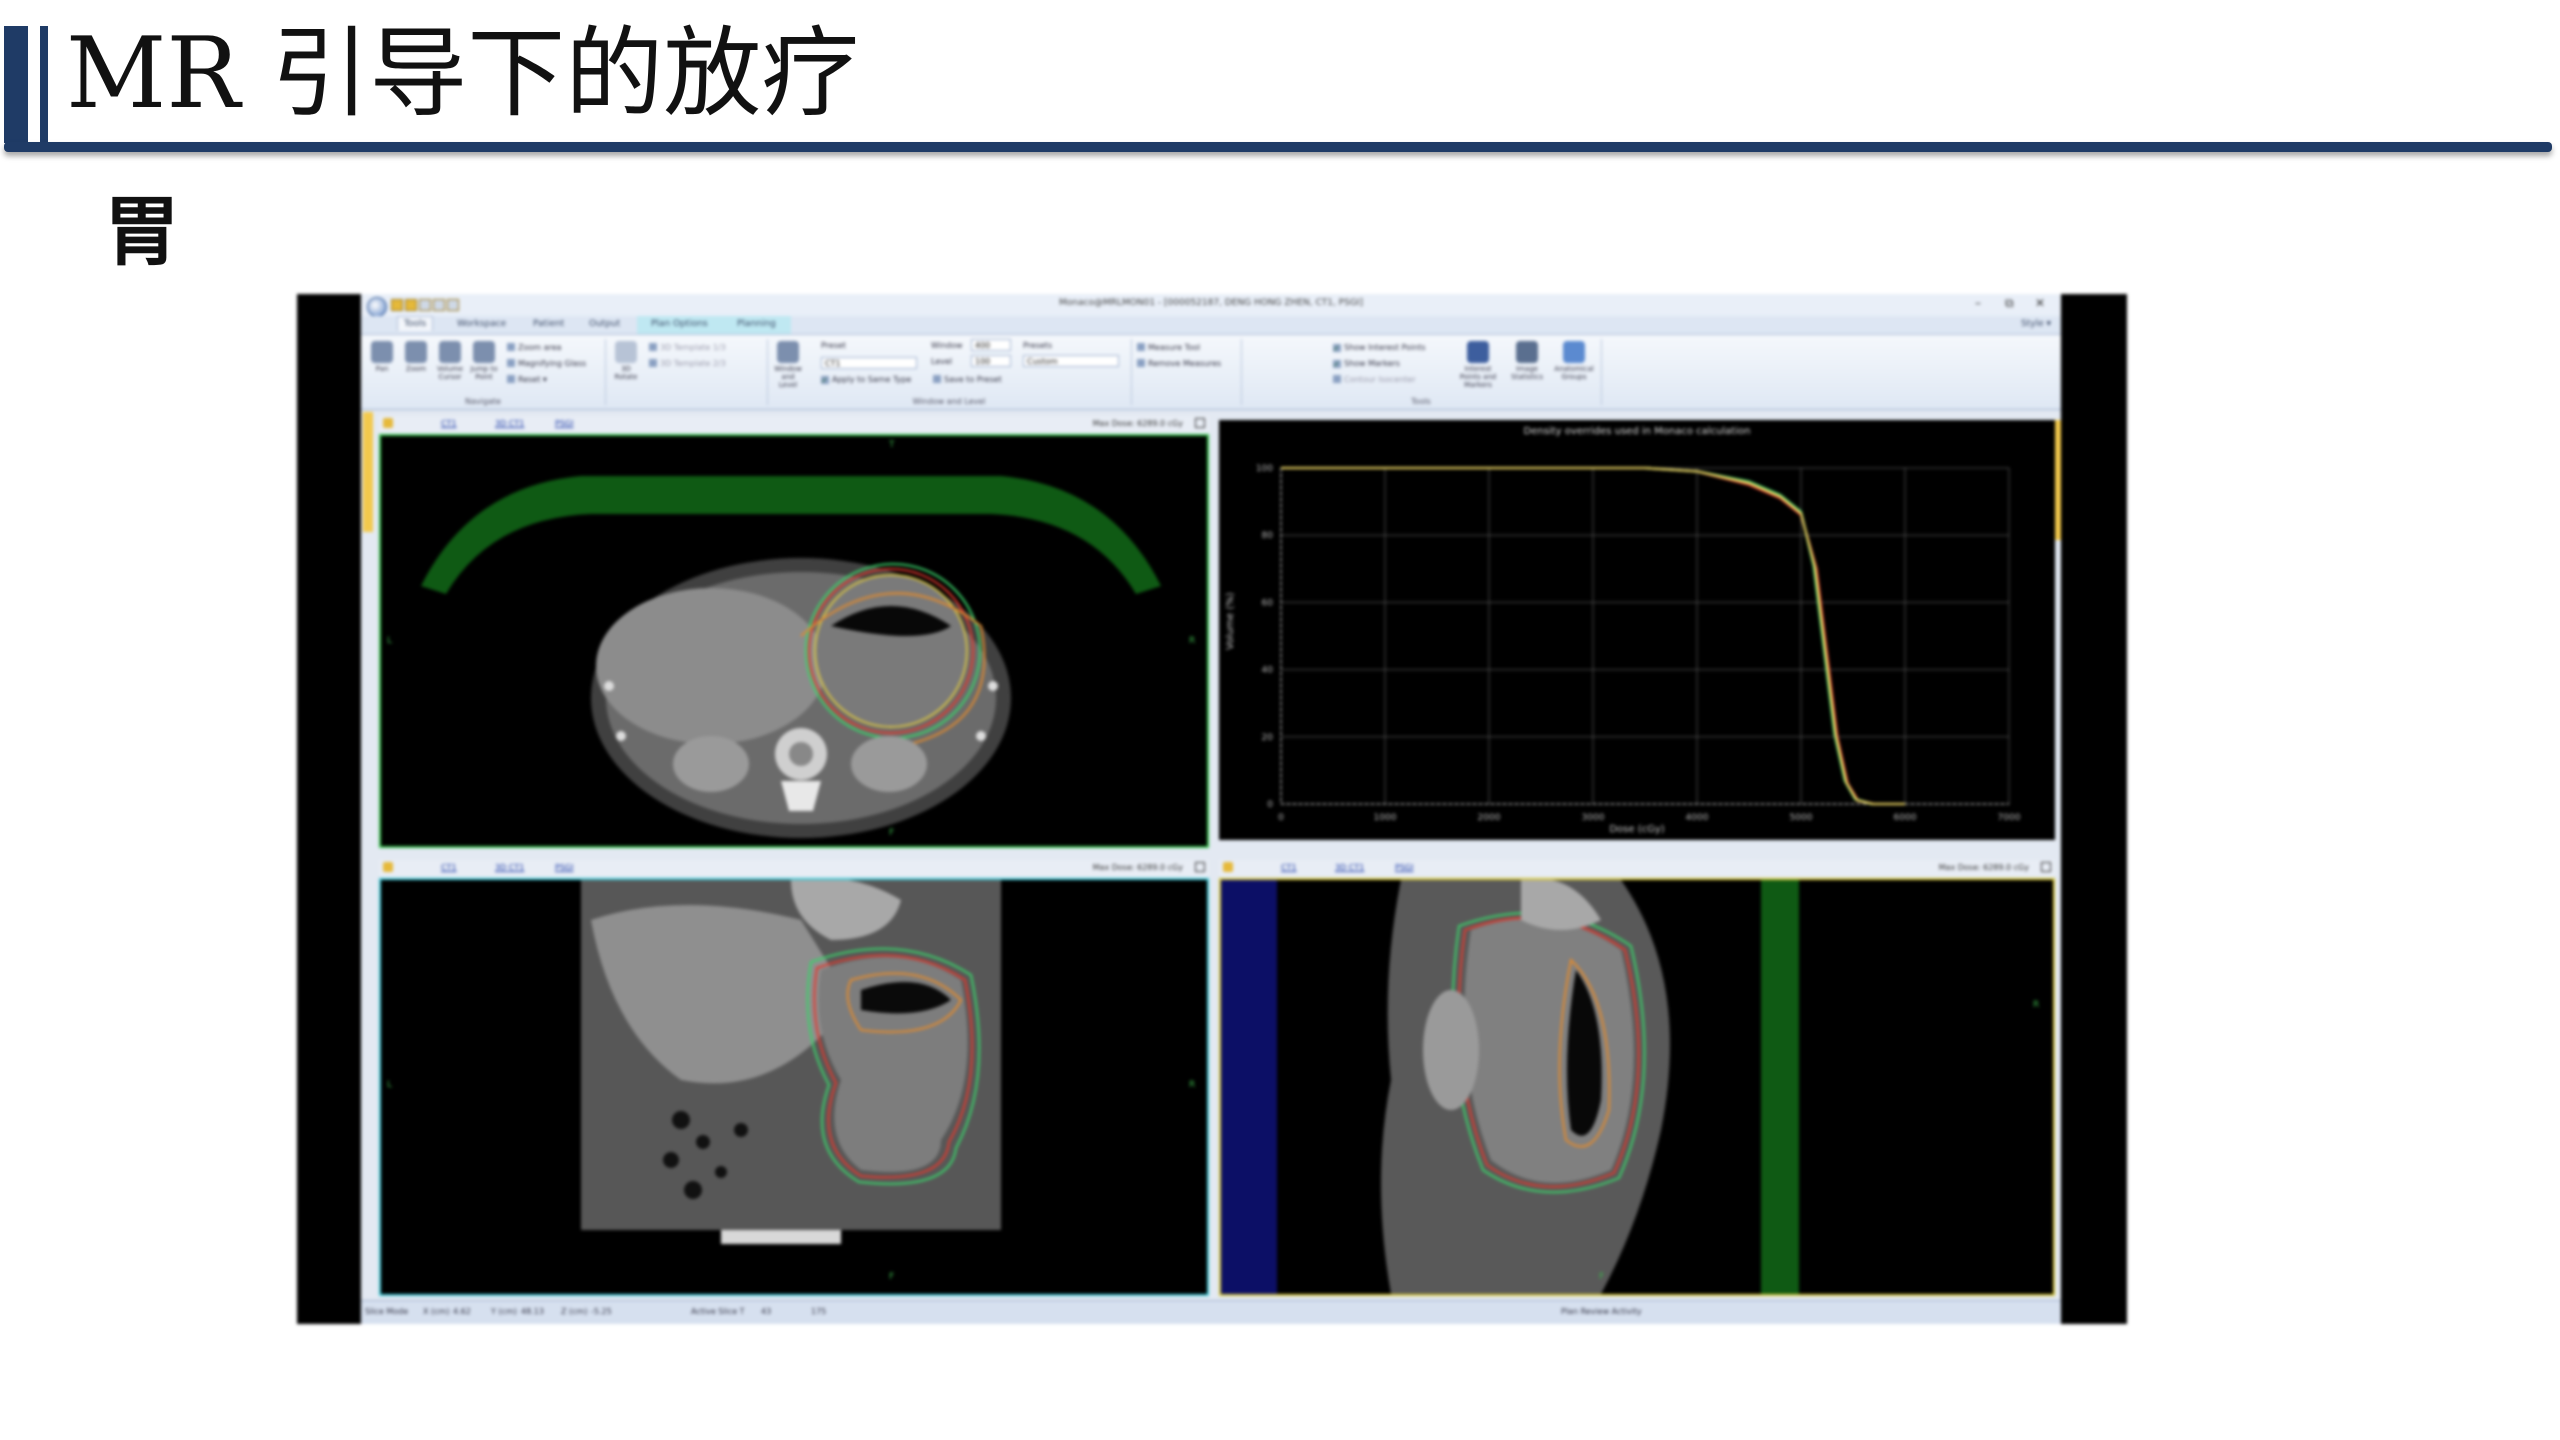  What do you see at coordinates (481, 324) in the screenshot?
I see `tab-workspace: Workspace` at bounding box center [481, 324].